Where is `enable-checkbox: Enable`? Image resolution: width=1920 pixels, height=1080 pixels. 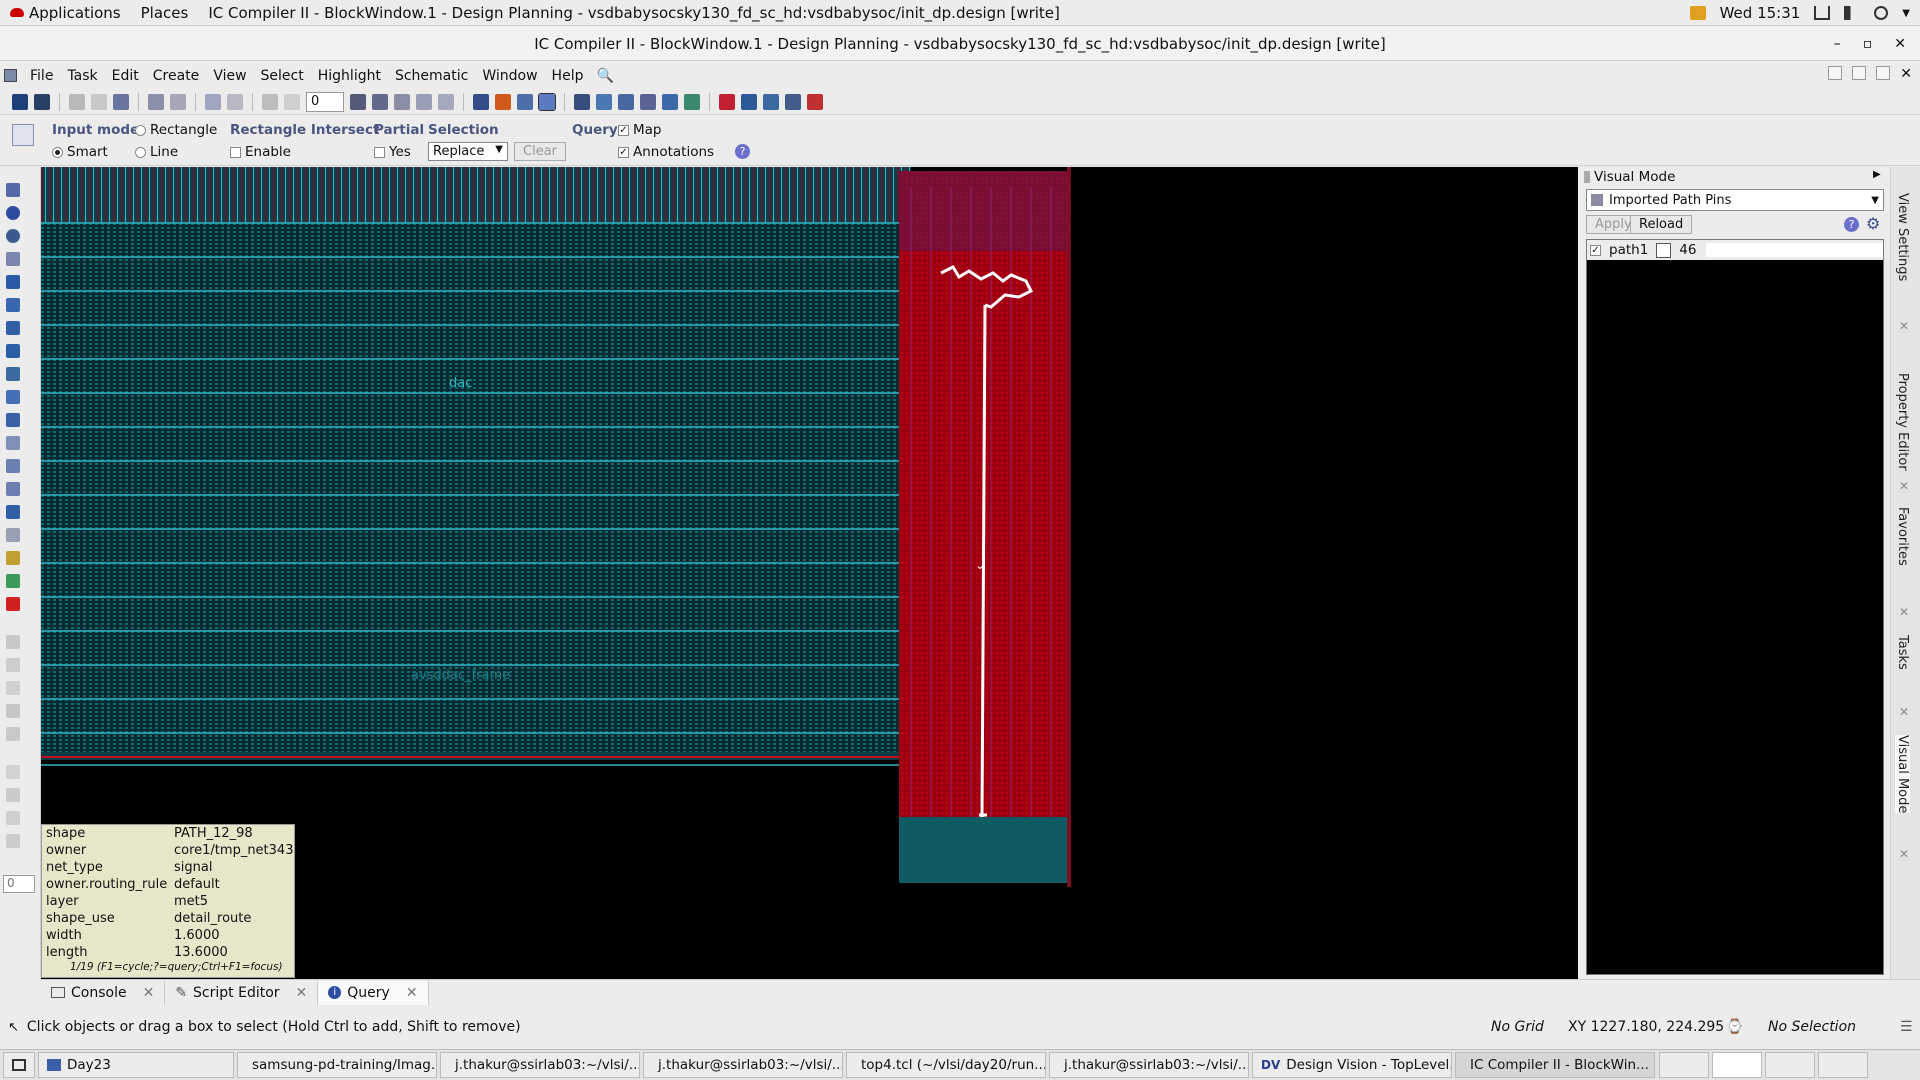 enable-checkbox: Enable is located at coordinates (260, 152).